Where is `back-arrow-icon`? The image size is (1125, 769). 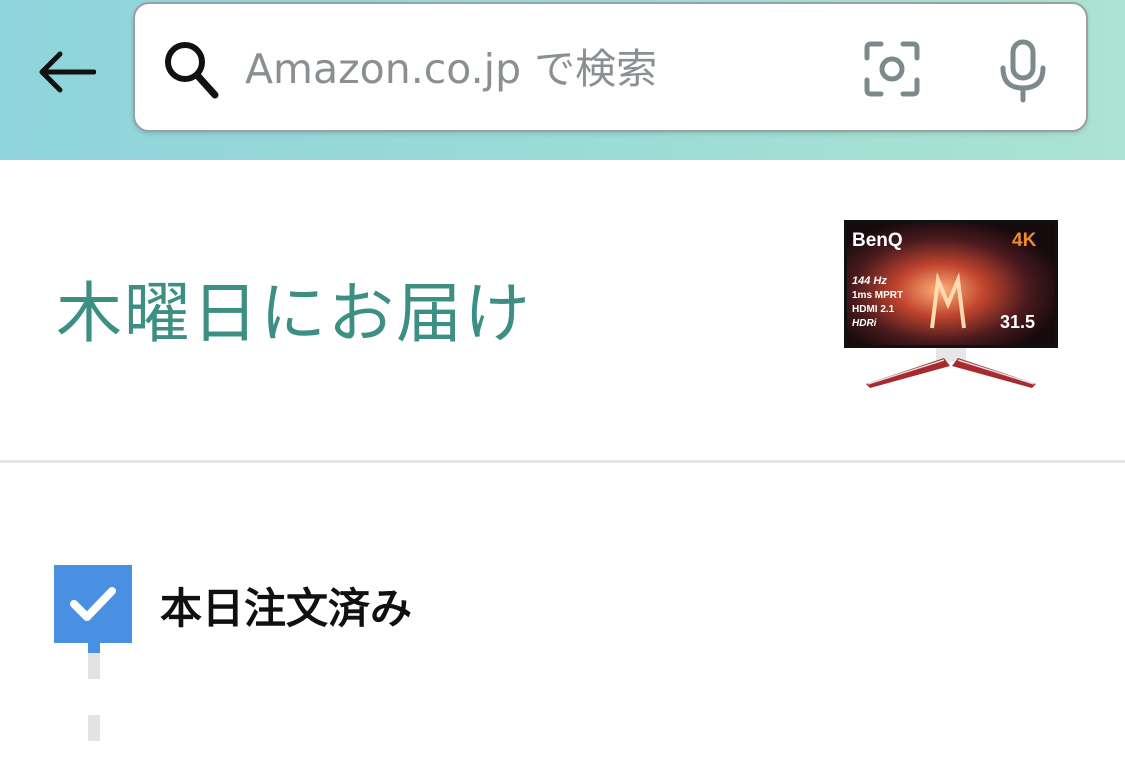 back-arrow-icon is located at coordinates (67, 72).